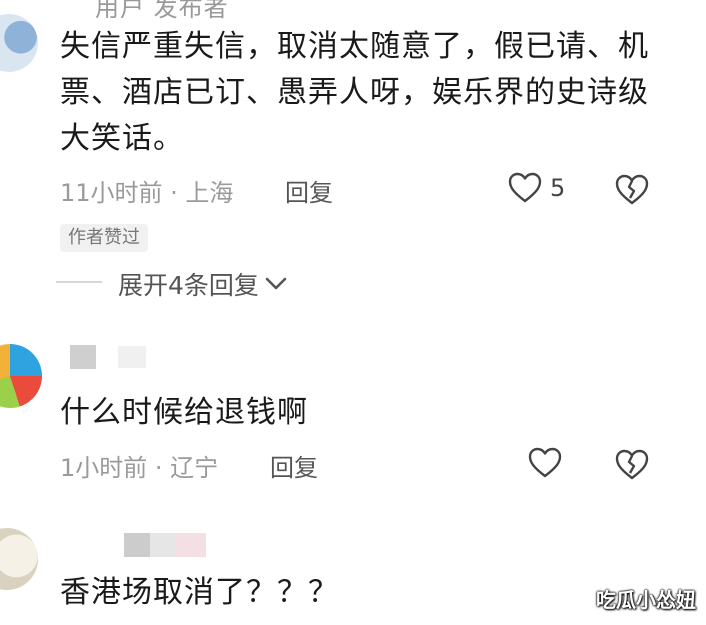 The image size is (706, 625). What do you see at coordinates (558, 188) in the screenshot?
I see `like-count: 5` at bounding box center [558, 188].